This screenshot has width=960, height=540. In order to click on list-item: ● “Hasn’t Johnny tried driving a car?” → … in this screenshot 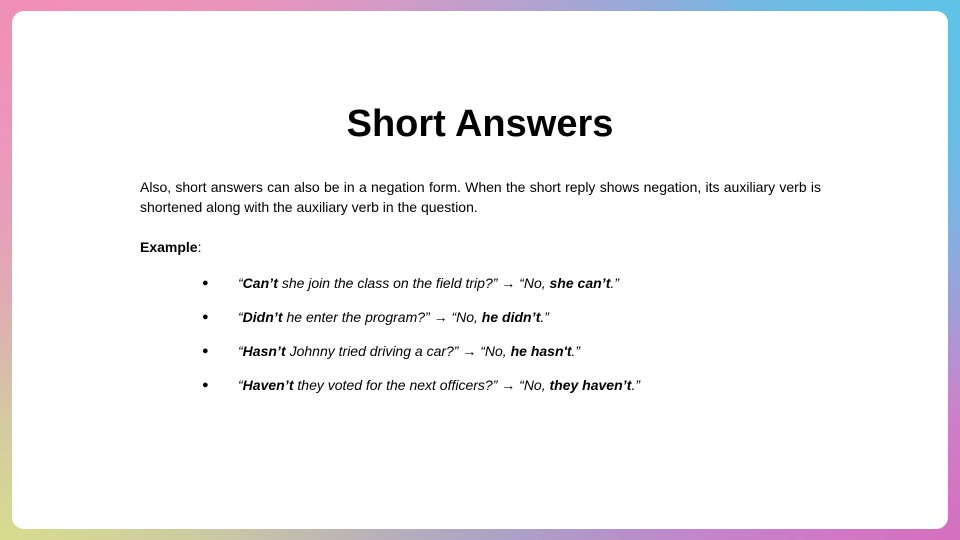, I will do `click(421, 358)`.